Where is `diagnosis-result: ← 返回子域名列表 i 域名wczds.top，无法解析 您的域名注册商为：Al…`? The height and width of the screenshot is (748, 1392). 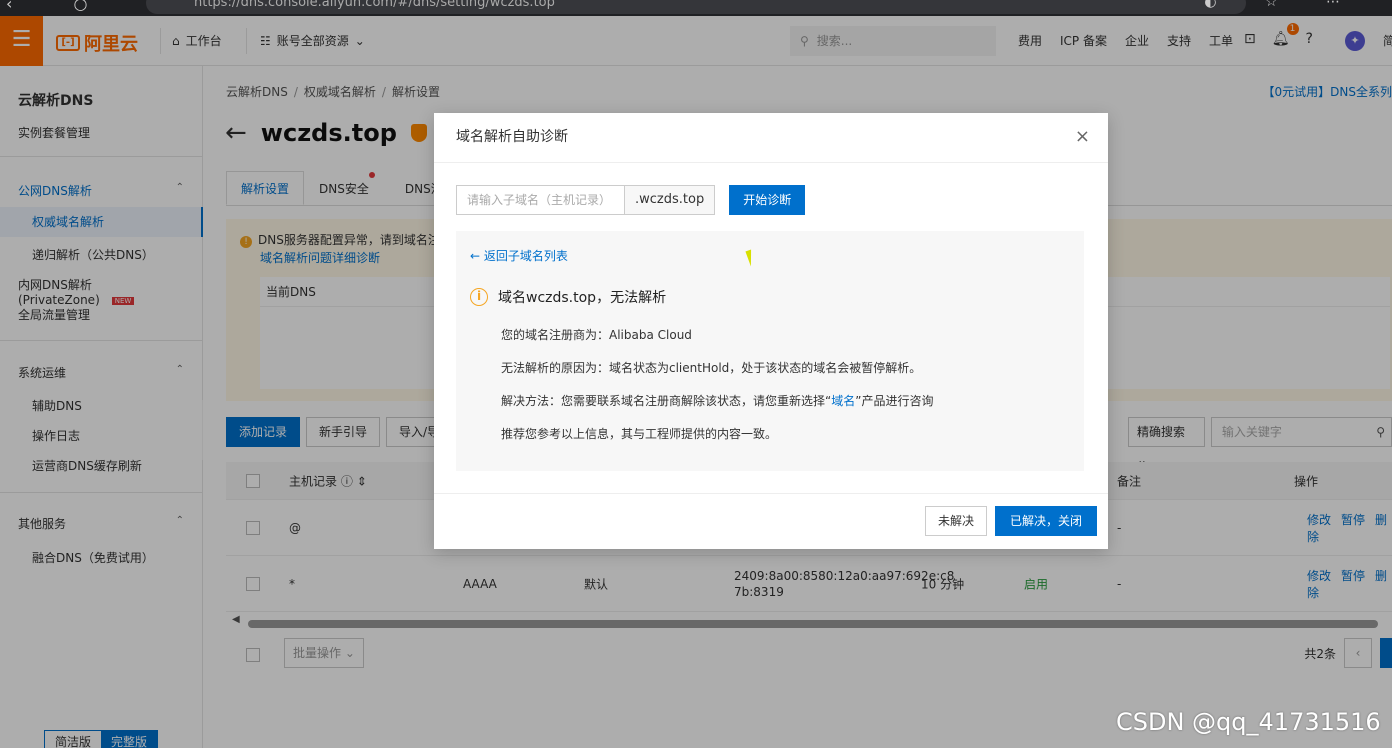
diagnosis-result: ← 返回子域名列表 i 域名wczds.top，无法解析 您的域名注册商为：Al… is located at coordinates (770, 351).